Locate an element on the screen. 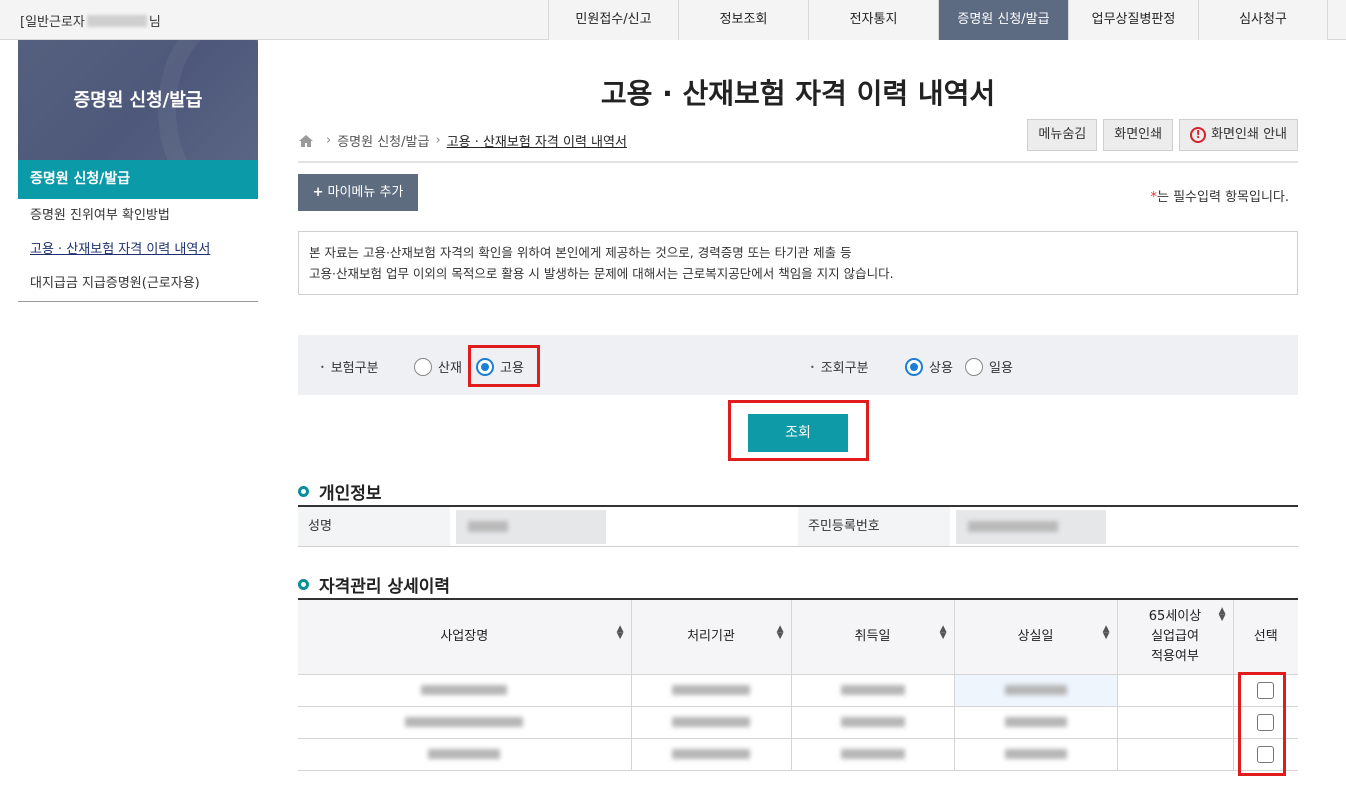 The width and height of the screenshot is (1346, 810). nav-info-inquiry: 정보조회 is located at coordinates (743, 20).